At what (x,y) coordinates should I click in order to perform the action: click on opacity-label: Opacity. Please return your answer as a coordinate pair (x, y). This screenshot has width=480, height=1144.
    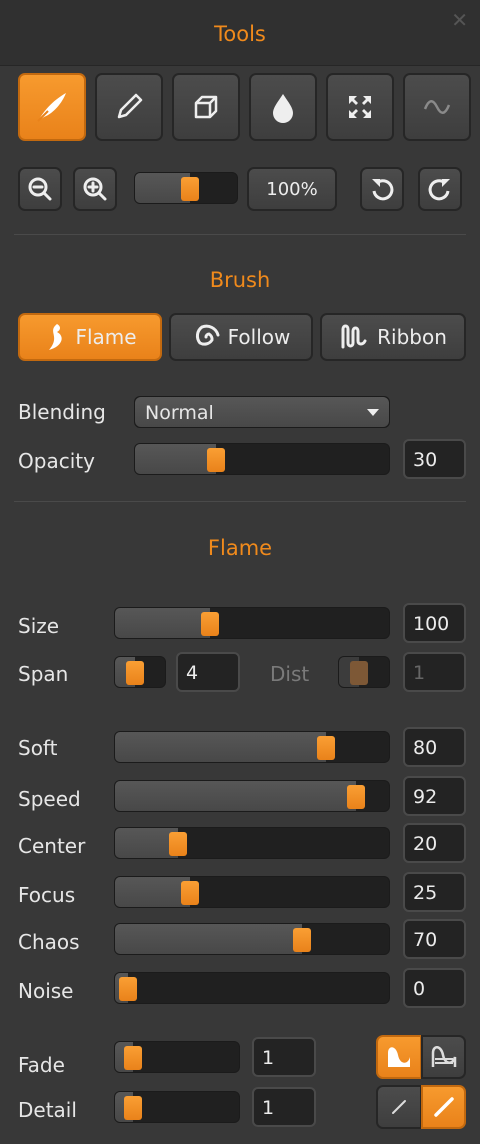
    Looking at the image, I should click on (56, 461).